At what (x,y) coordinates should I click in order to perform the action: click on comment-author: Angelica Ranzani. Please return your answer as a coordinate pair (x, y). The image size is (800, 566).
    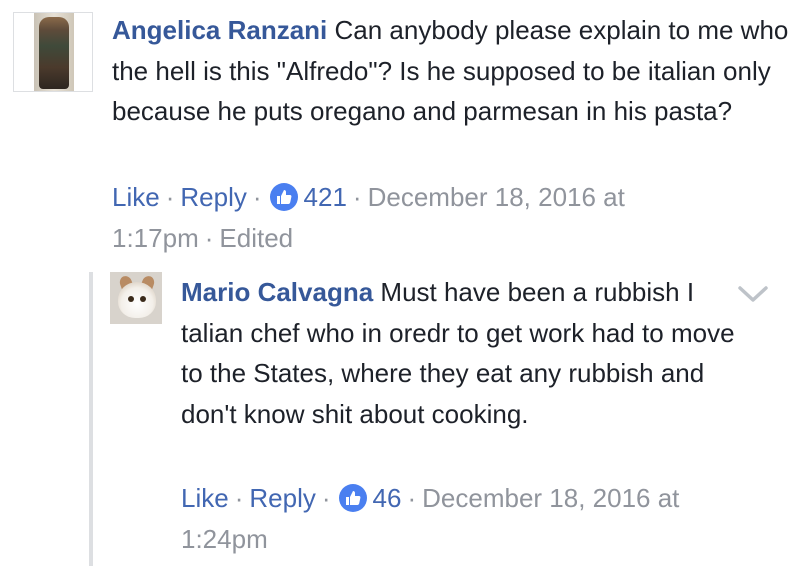
    Looking at the image, I should click on (219, 30).